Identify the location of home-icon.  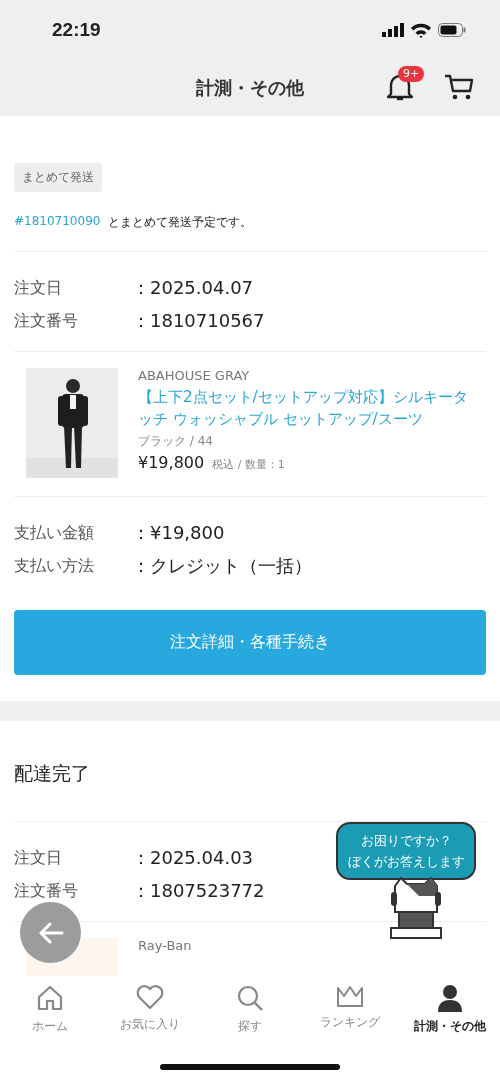
(50, 998).